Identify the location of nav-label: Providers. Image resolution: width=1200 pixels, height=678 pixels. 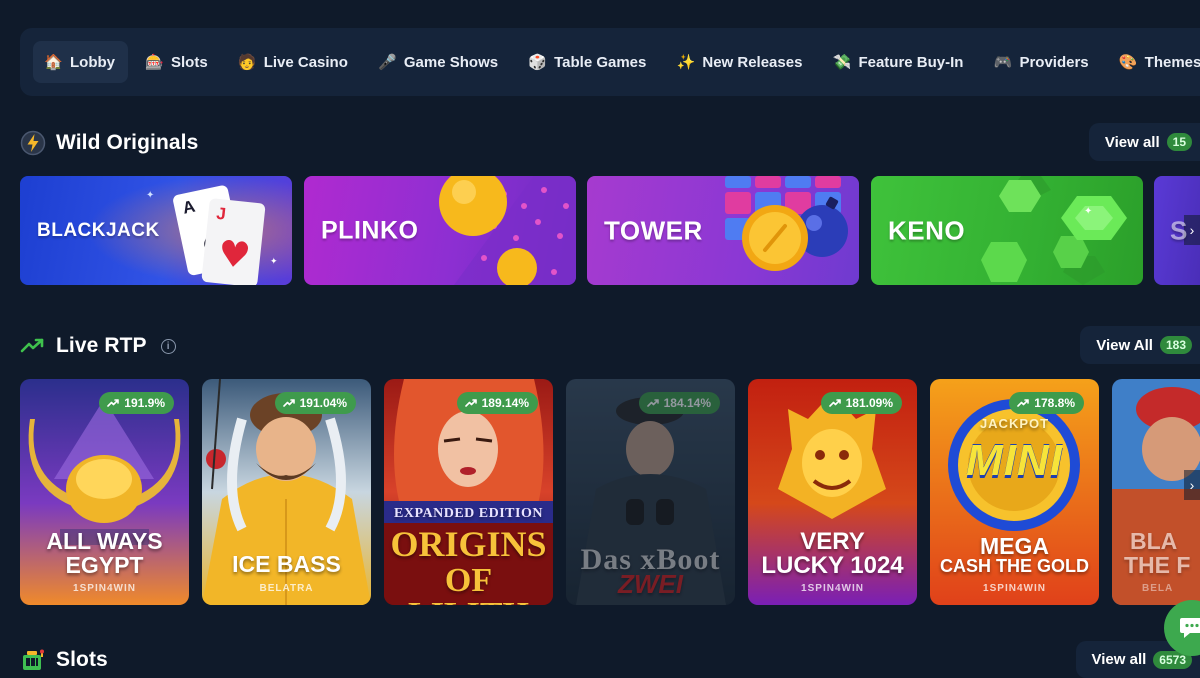
(1054, 62).